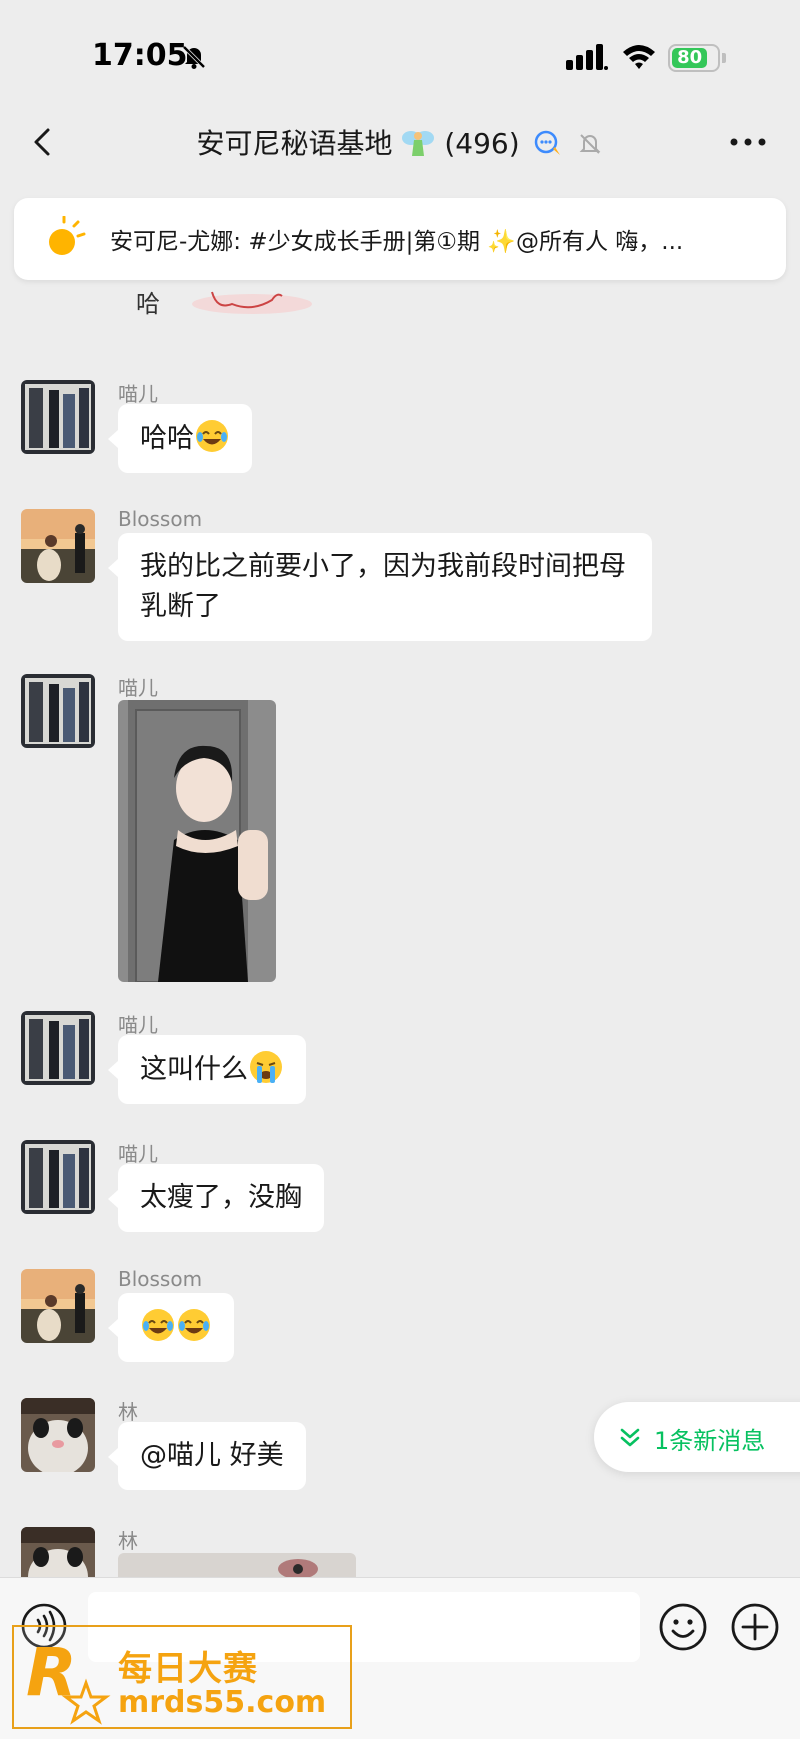  Describe the element at coordinates (67, 235) in the screenshot. I see `sun-icon` at that location.